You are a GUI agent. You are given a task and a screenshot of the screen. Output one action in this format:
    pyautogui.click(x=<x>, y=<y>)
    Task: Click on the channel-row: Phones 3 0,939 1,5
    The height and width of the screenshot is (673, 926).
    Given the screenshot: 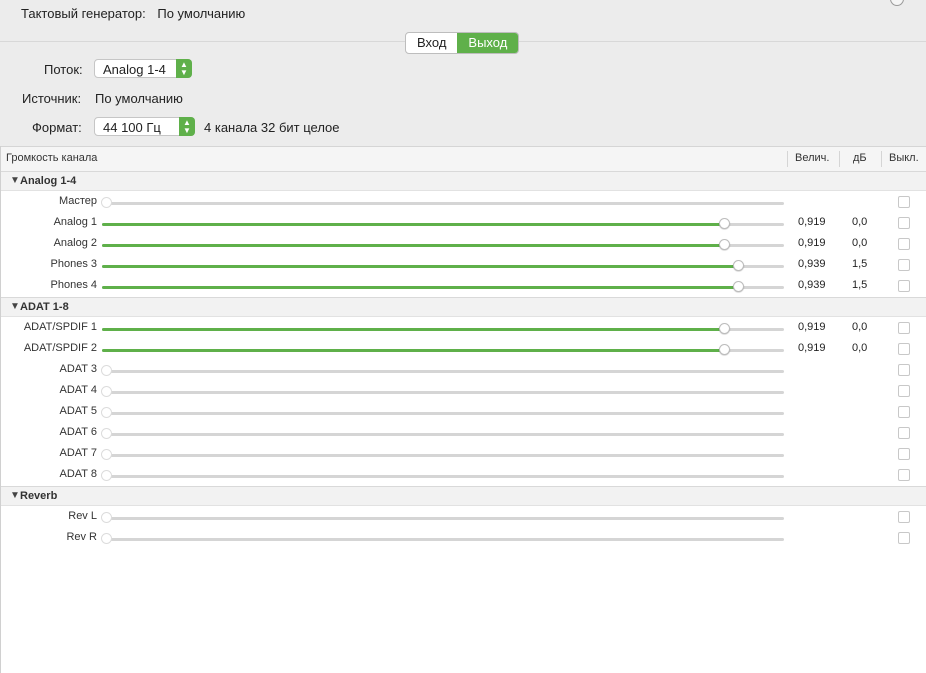 What is the action you would take?
    pyautogui.click(x=463, y=265)
    